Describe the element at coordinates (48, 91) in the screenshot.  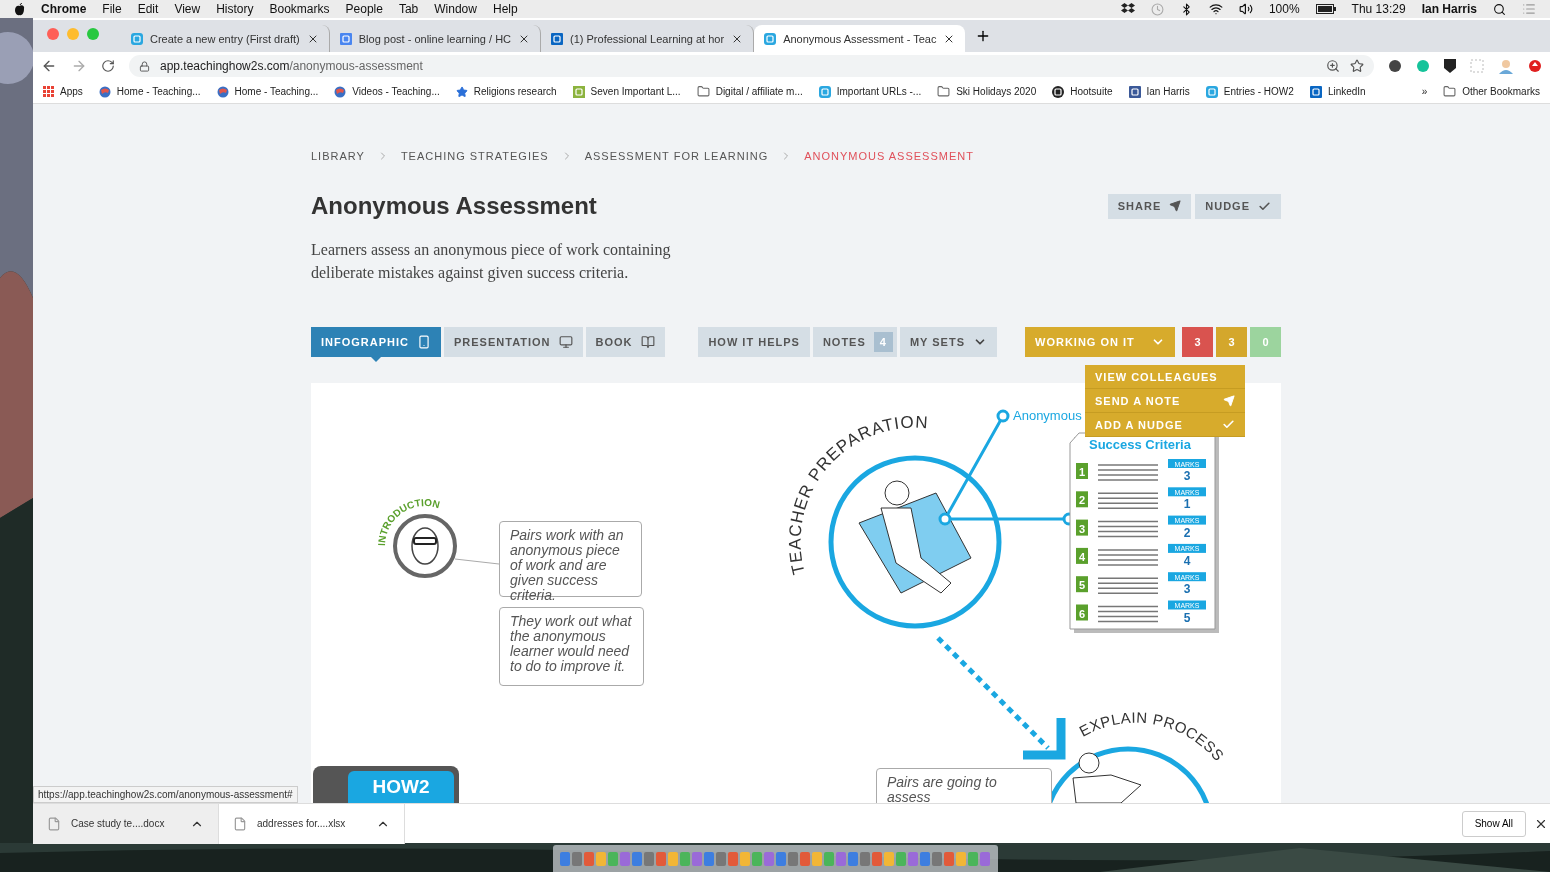
I see `apps-icon` at that location.